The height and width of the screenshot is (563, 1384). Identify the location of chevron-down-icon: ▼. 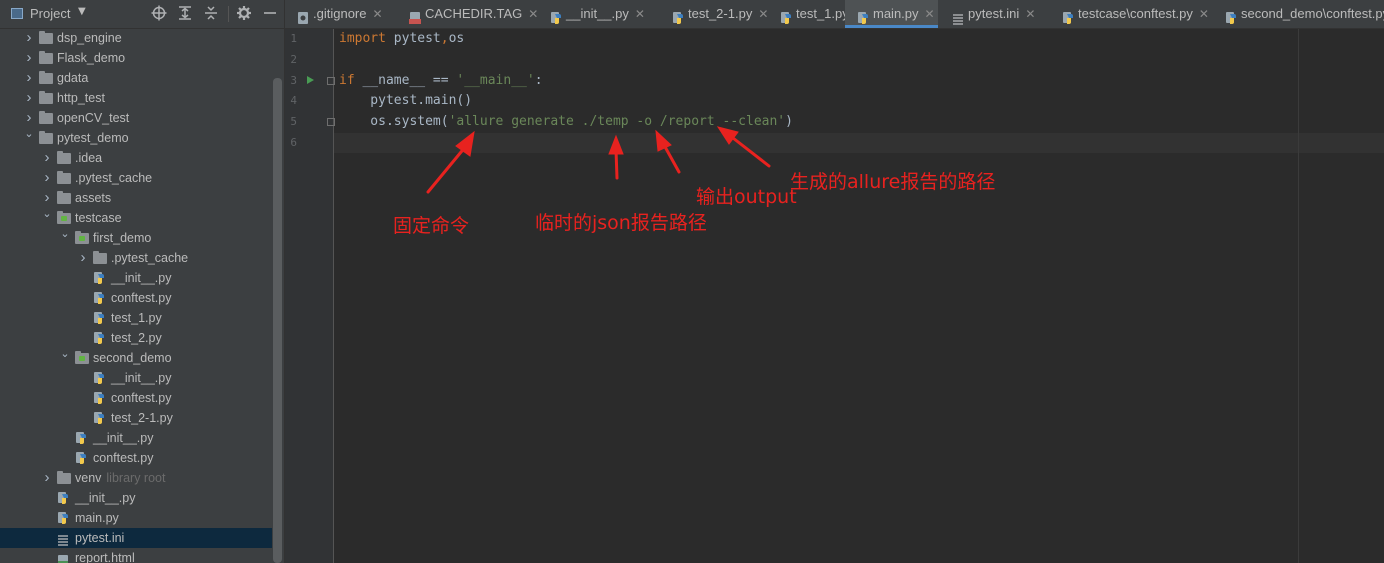
(82, 11).